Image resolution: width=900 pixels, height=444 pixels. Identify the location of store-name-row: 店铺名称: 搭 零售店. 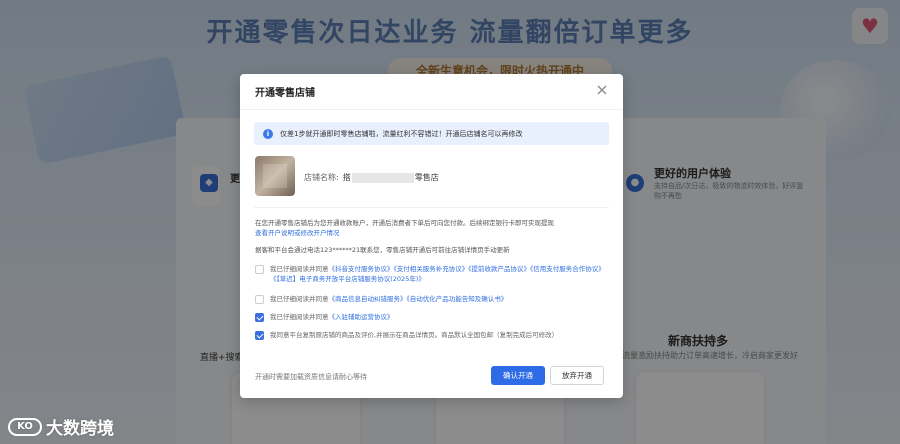
(371, 177).